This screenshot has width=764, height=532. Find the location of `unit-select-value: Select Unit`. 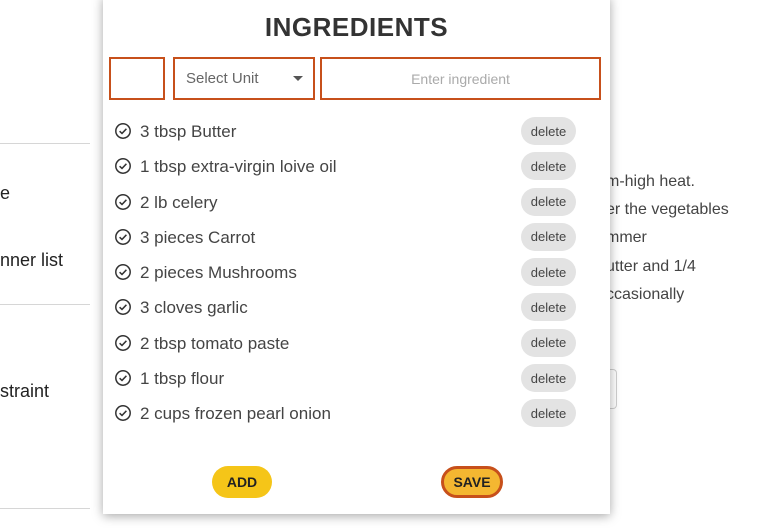

unit-select-value: Select Unit is located at coordinates (222, 78).